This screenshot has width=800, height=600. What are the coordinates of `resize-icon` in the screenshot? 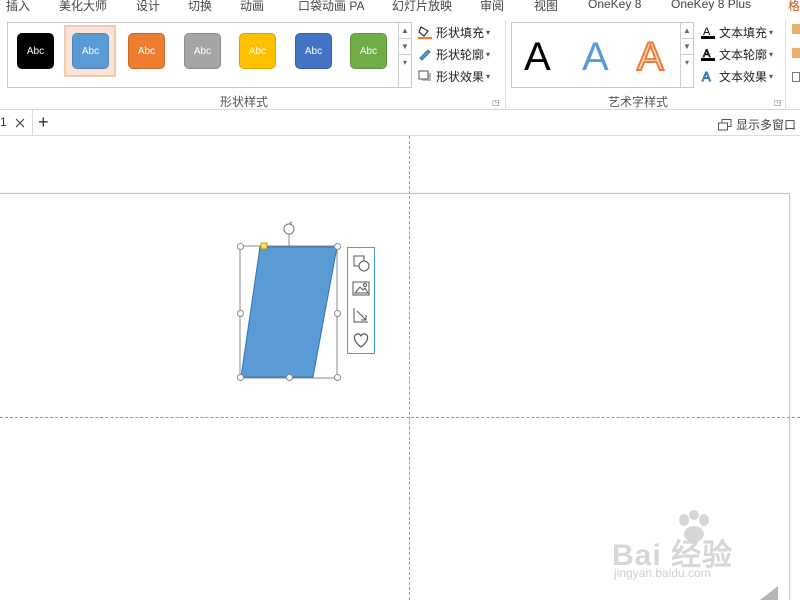 It's located at (361, 315).